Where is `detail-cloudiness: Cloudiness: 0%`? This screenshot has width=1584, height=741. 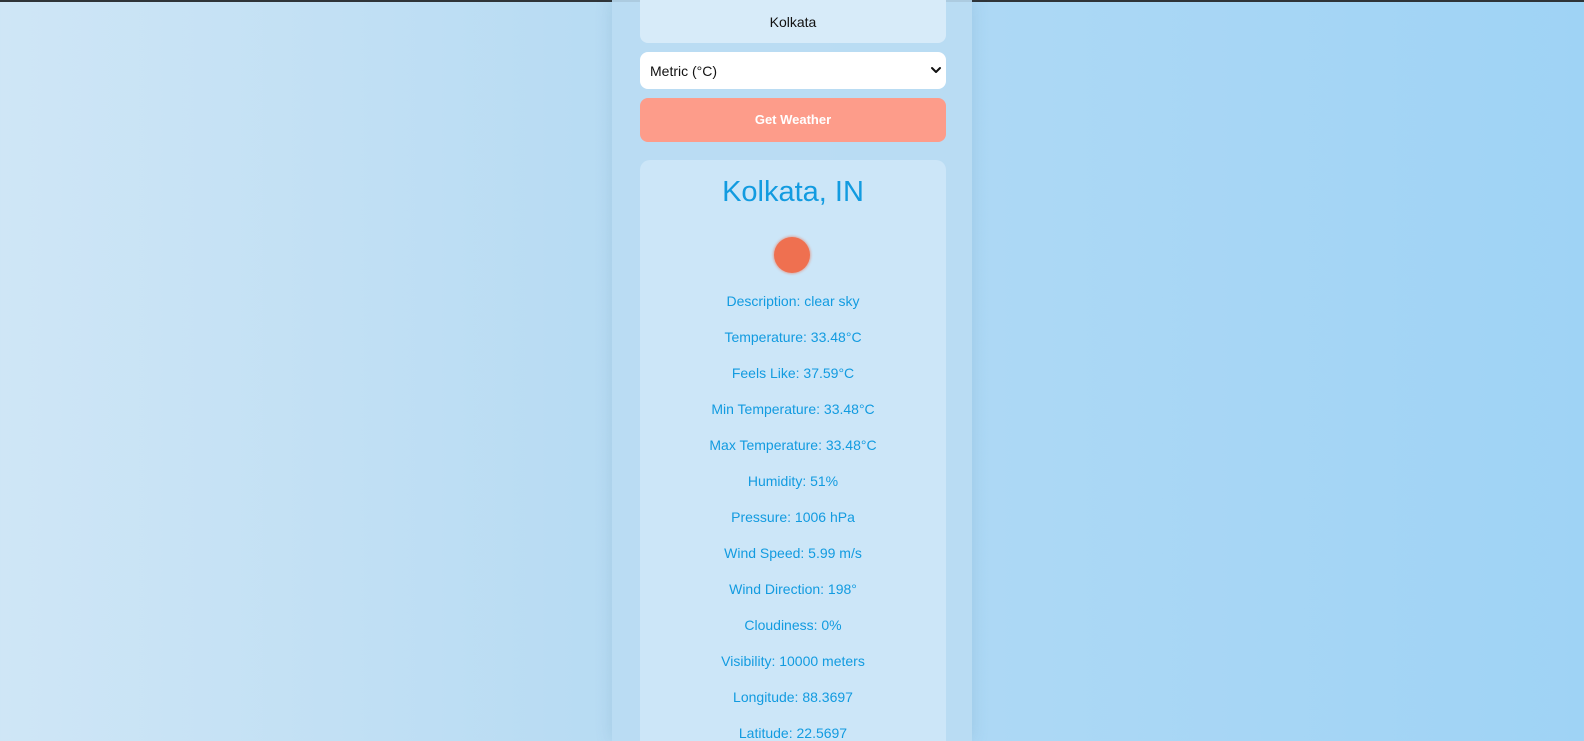 detail-cloudiness: Cloudiness: 0% is located at coordinates (793, 625).